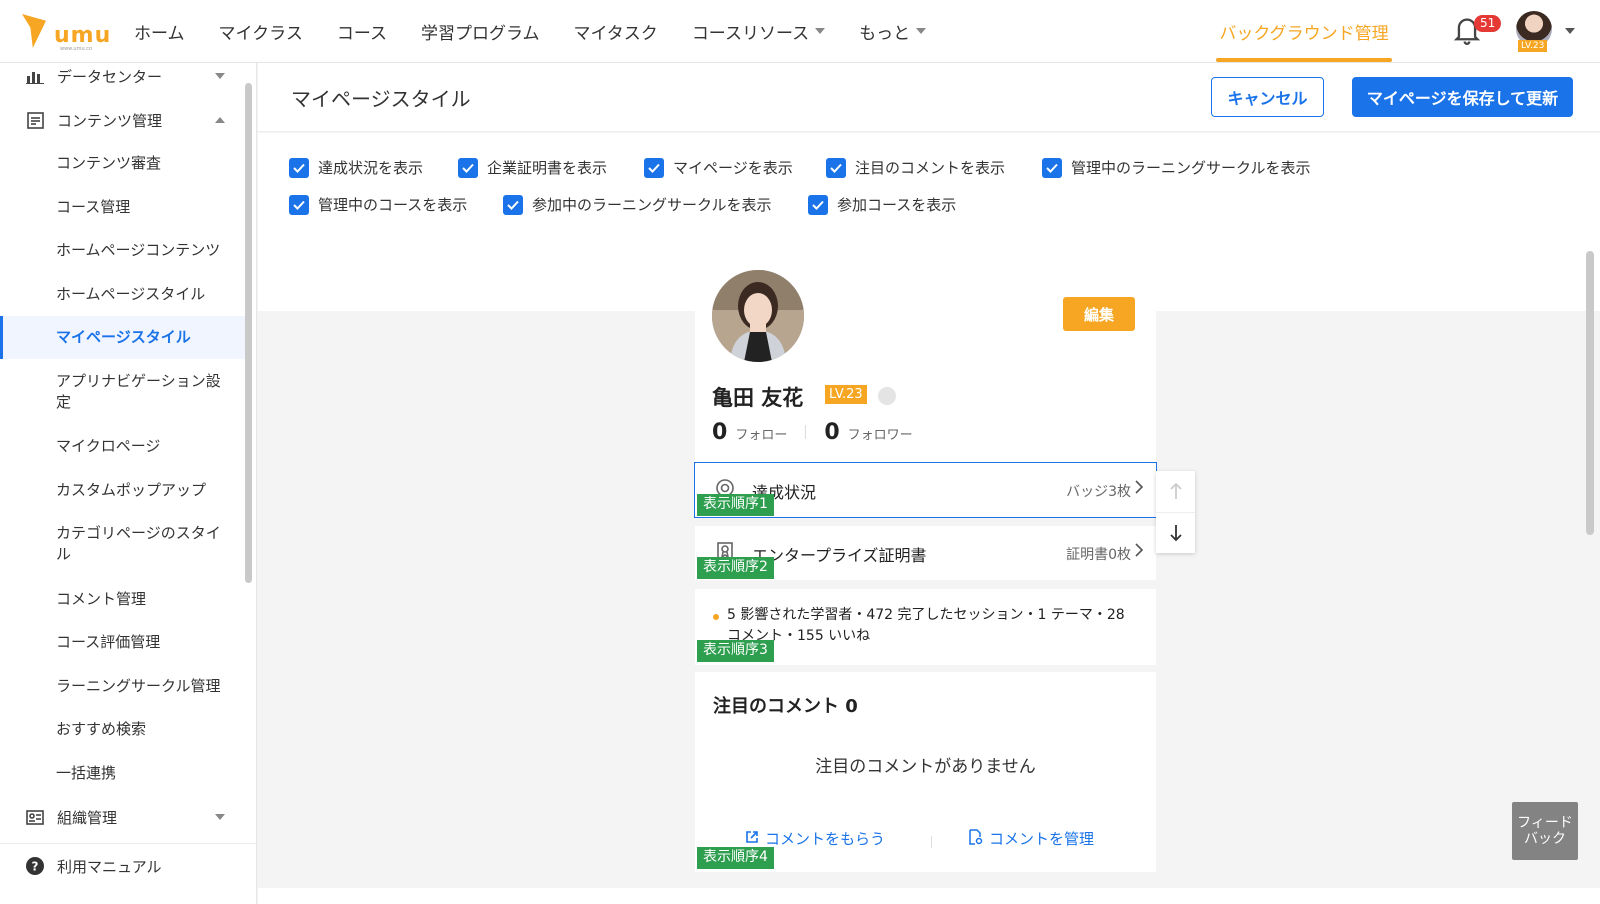  What do you see at coordinates (718, 167) in the screenshot?
I see `option-mypage: マイページを表示` at bounding box center [718, 167].